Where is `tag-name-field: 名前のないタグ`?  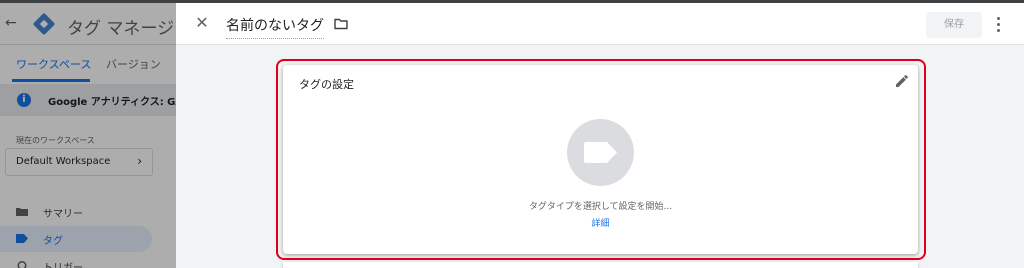 tag-name-field: 名前のないタグ is located at coordinates (275, 27).